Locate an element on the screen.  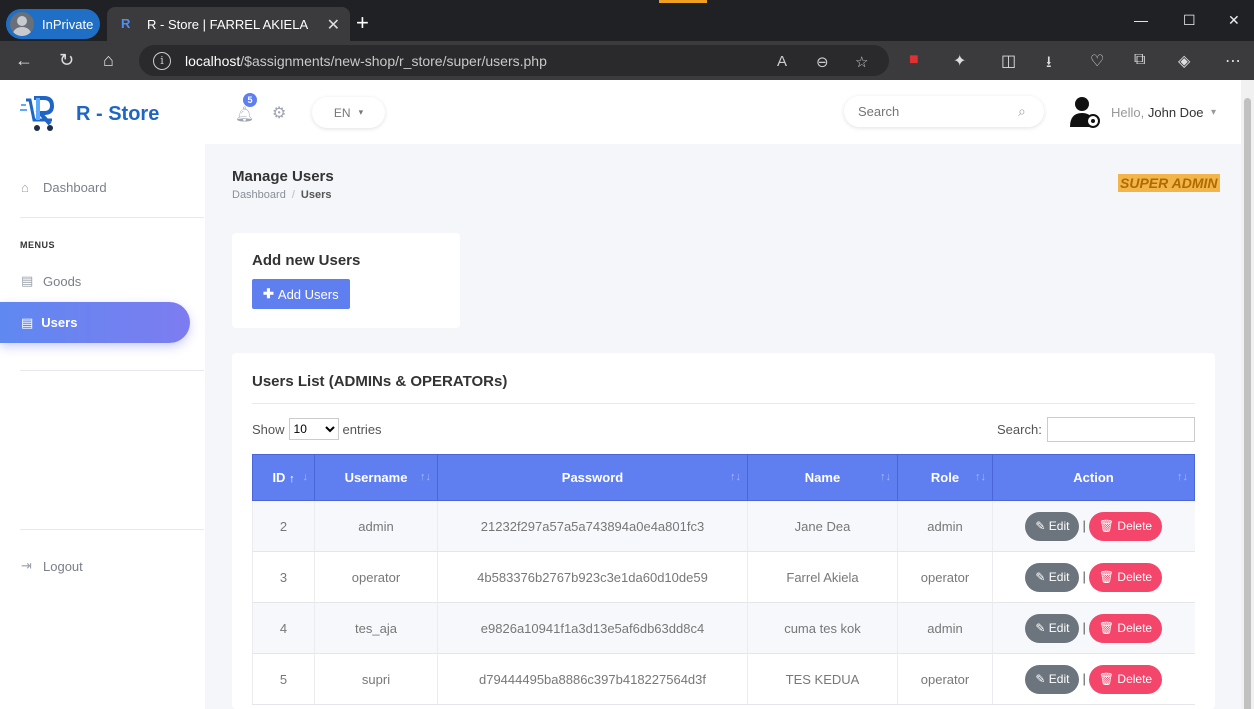
scrollbar-thumb is located at coordinates (1247, 403).